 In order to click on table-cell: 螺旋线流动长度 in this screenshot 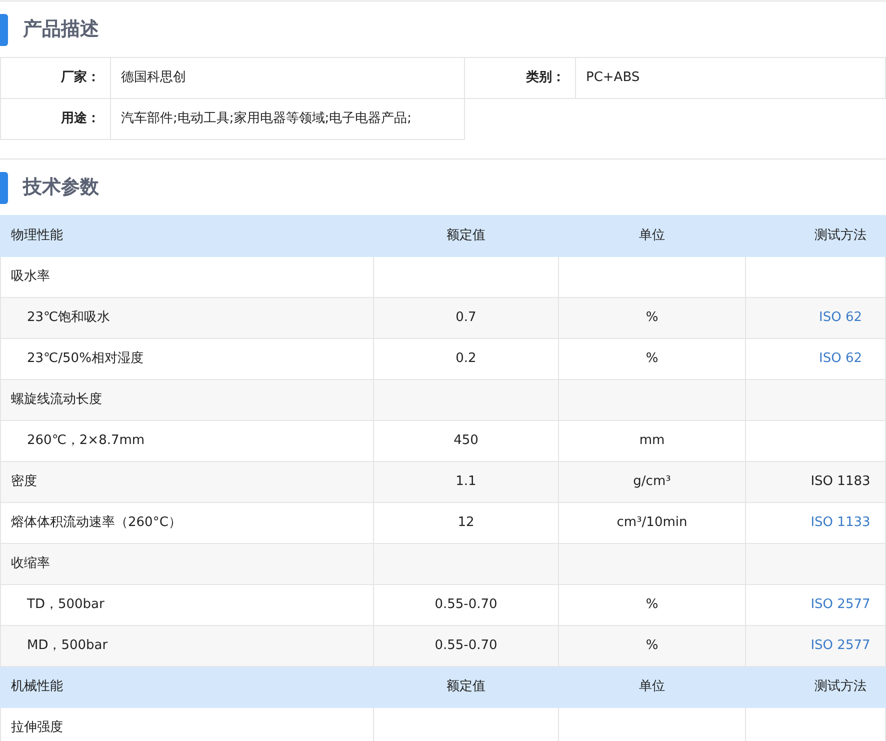, I will do `click(56, 400)`.